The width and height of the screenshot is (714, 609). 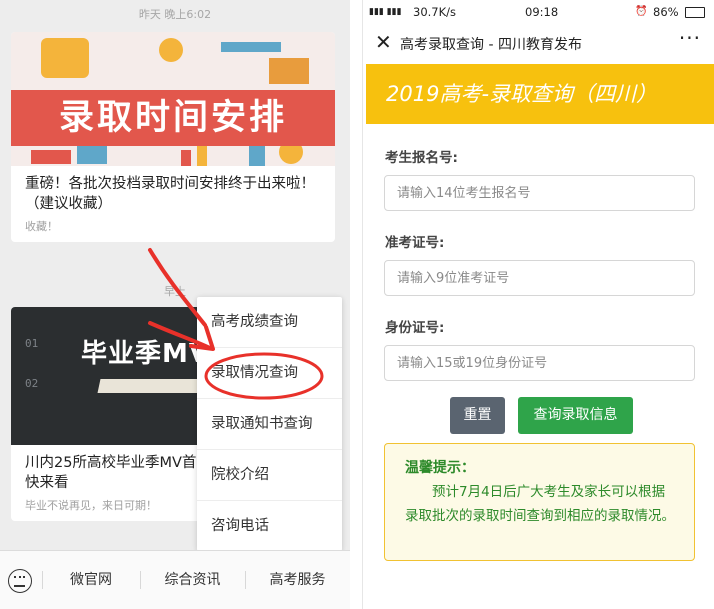 What do you see at coordinates (297, 580) in the screenshot?
I see `bottom-menu-exam-service: 高考服务` at bounding box center [297, 580].